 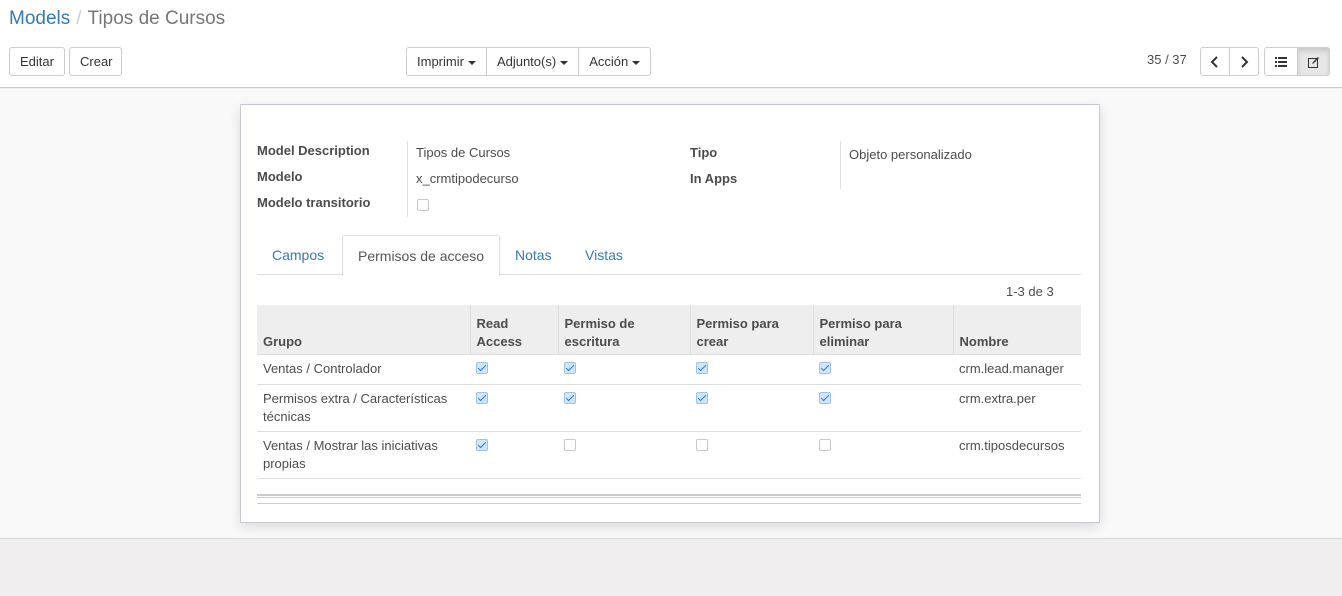 I want to click on pager-previous-button, so click(x=1215, y=61).